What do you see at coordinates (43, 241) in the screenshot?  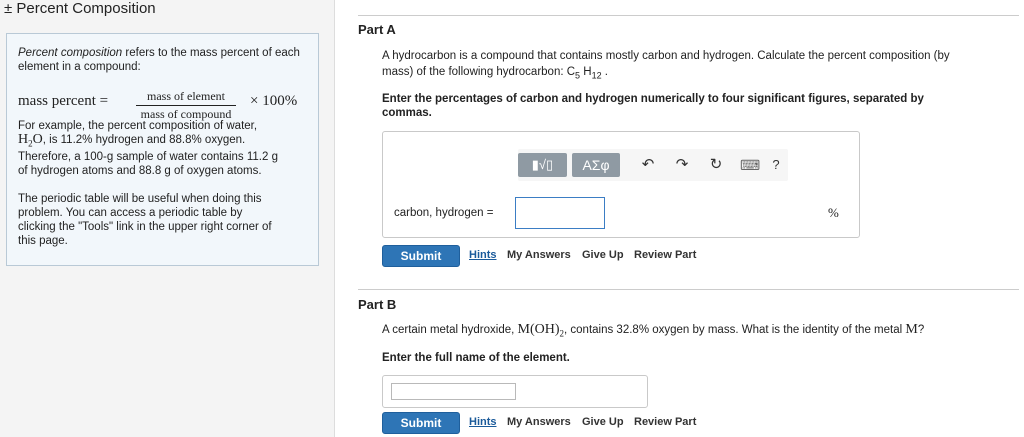 I see `periodic-line4: this page.` at bounding box center [43, 241].